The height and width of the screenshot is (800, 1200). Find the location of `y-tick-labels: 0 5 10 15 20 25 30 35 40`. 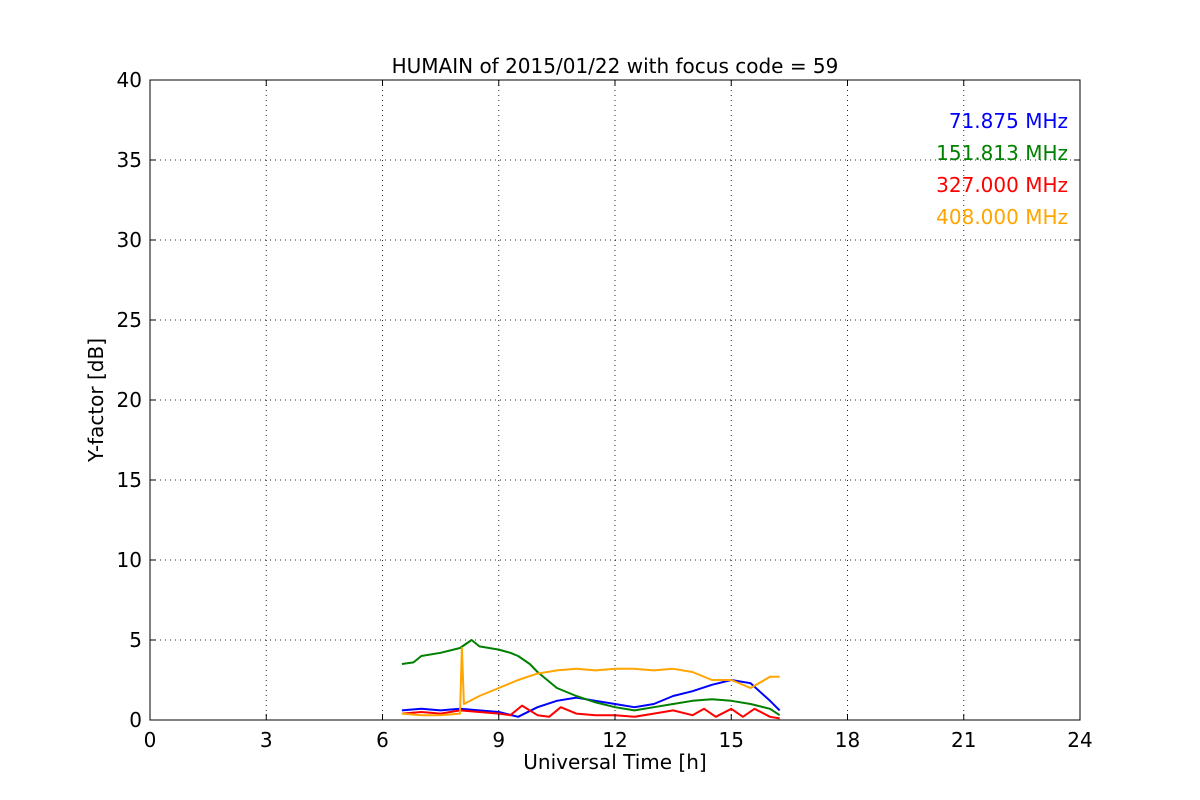

y-tick-labels: 0 5 10 15 20 25 30 35 40 is located at coordinates (129, 400).